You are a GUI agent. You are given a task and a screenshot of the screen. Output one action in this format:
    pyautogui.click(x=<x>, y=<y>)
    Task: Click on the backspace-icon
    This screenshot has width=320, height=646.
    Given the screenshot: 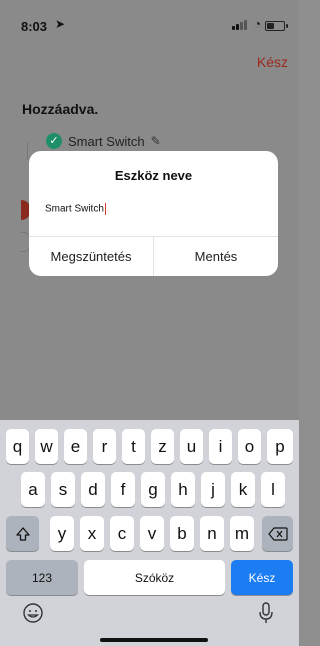 What is the action you would take?
    pyautogui.click(x=277, y=533)
    